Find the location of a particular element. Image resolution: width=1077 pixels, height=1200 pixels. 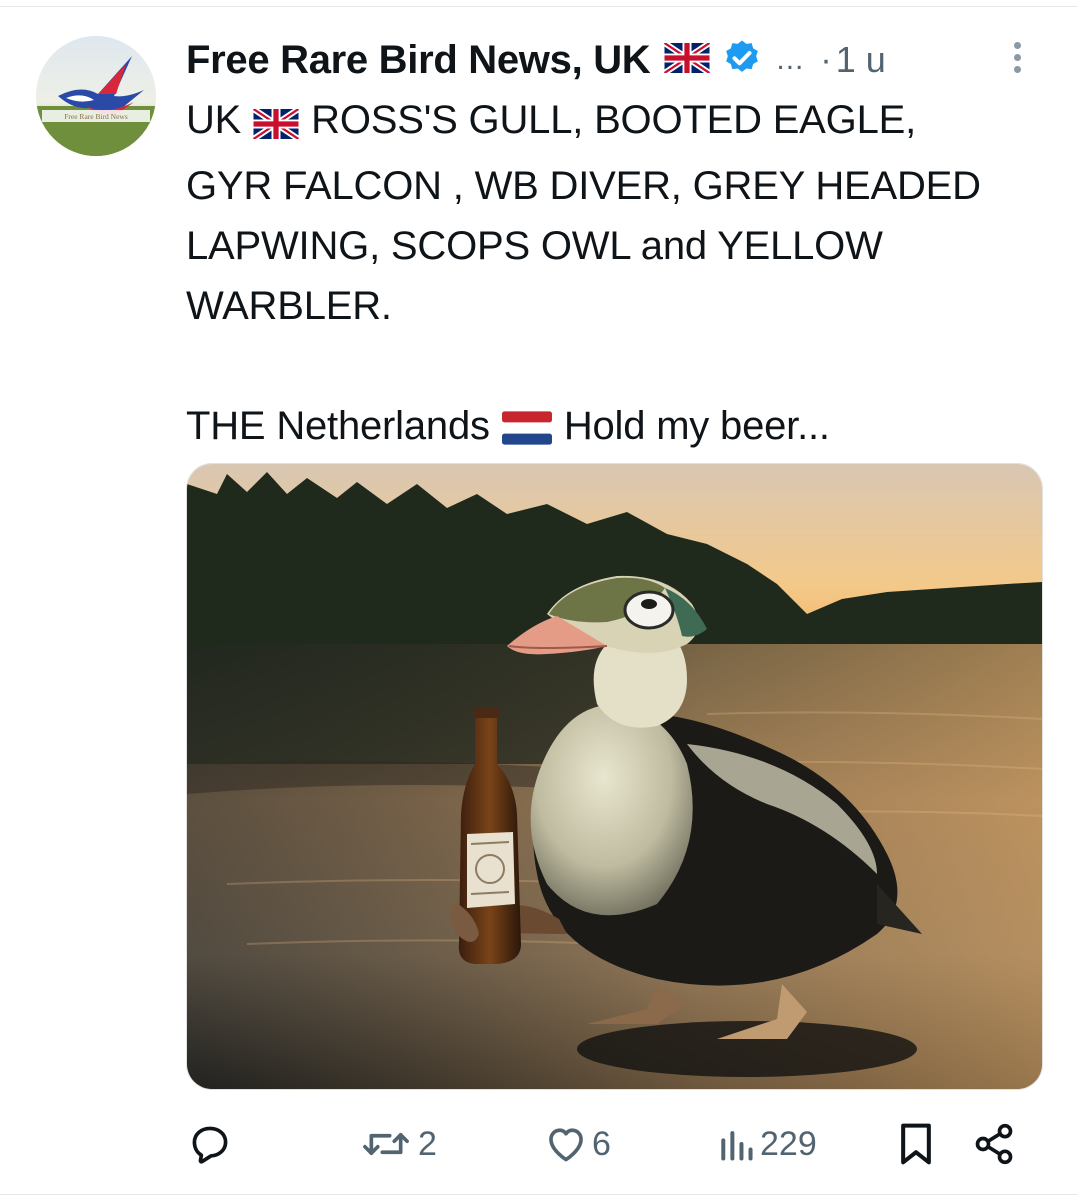

netherlands-flag-icon is located at coordinates (526, 432).